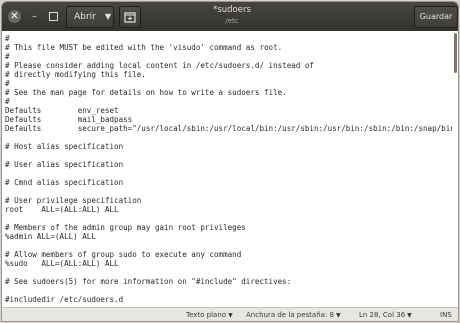 Image resolution: width=460 pixels, height=323 pixels. I want to click on header-bar: ✕ – Abrir ▼ *sudoers /etc Guardar, so click(230, 16).